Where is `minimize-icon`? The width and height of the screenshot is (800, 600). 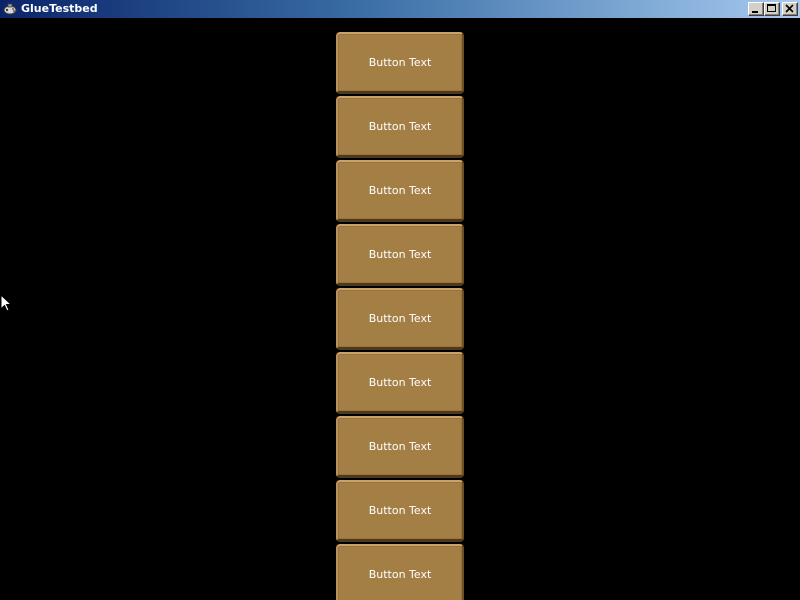
minimize-icon is located at coordinates (755, 12).